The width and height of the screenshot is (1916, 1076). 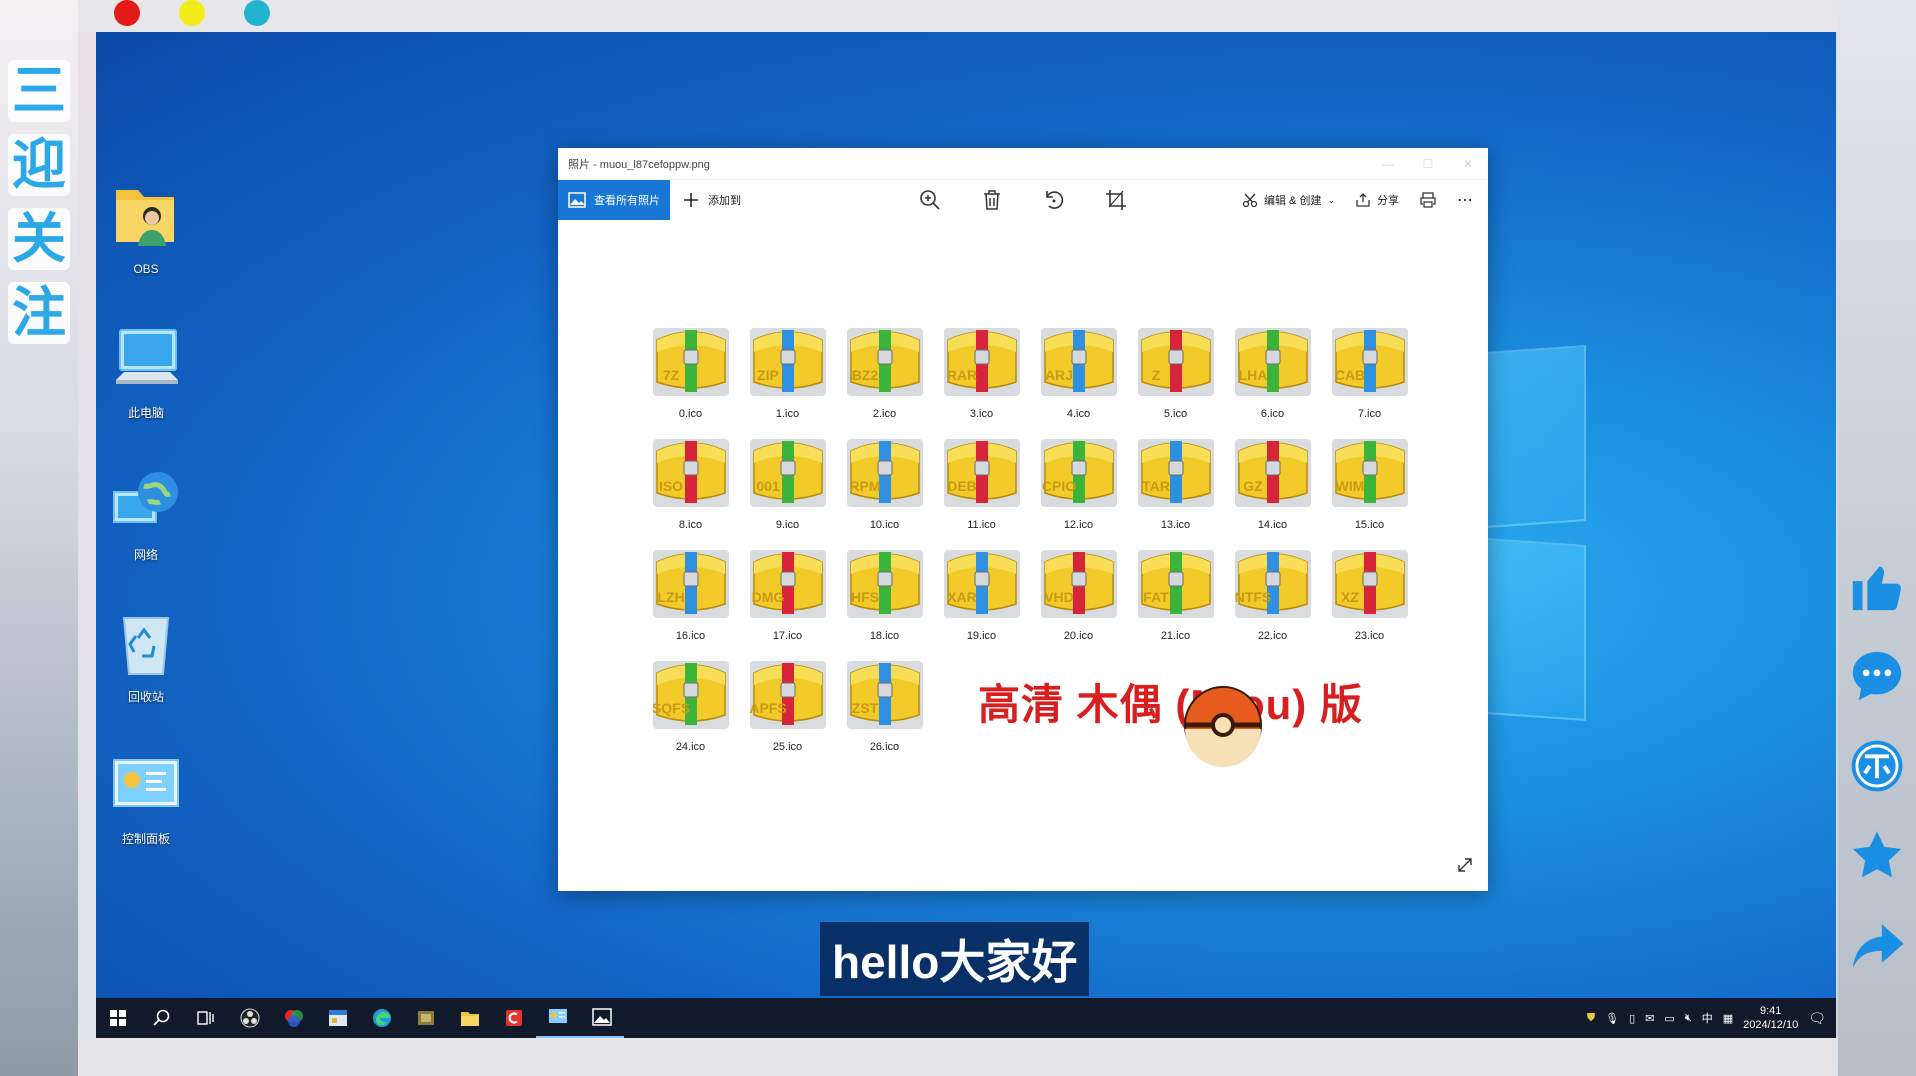 What do you see at coordinates (767, 708) in the screenshot?
I see `archive-format-label: APFS` at bounding box center [767, 708].